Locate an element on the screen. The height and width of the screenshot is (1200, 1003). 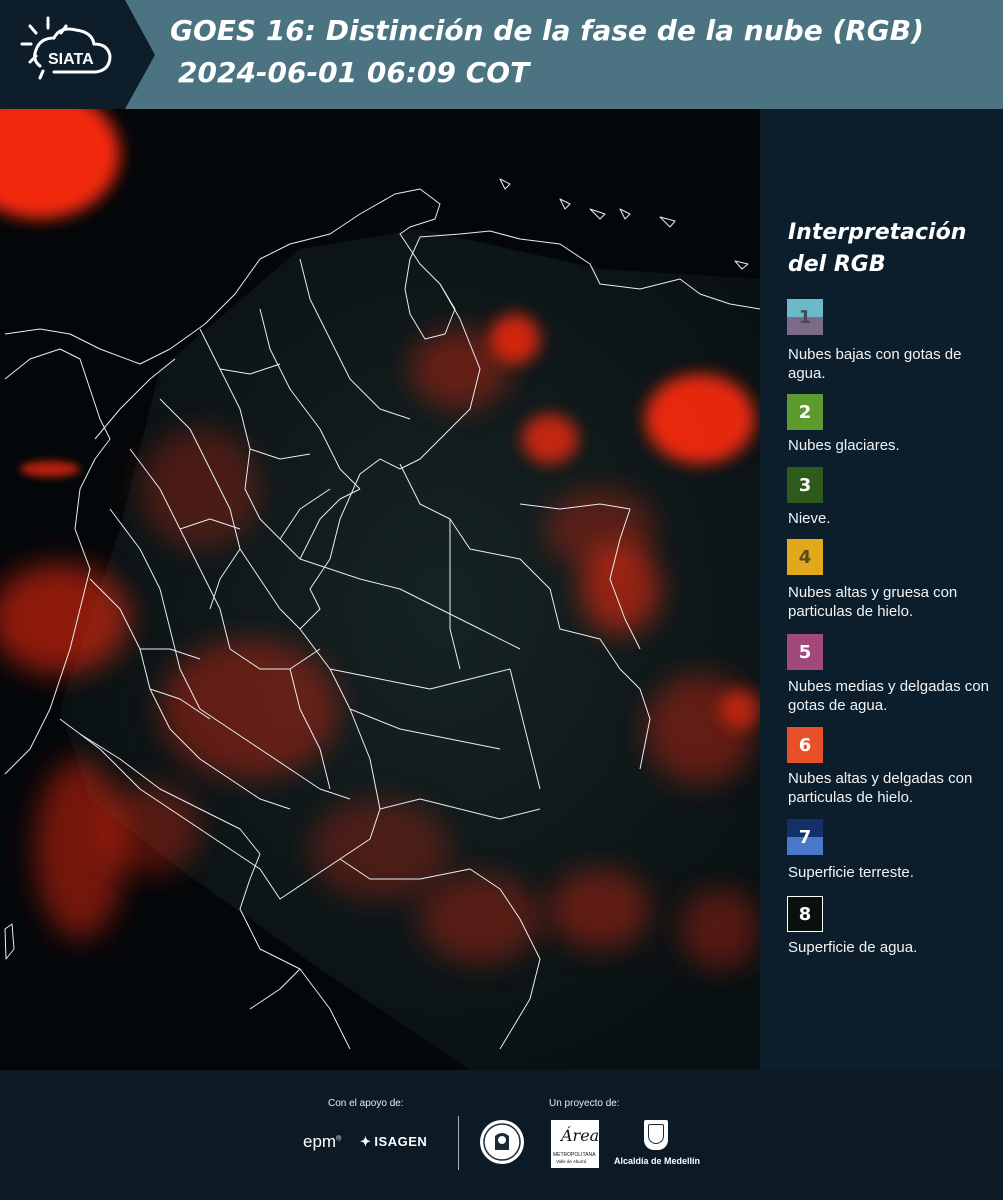
legend-swatch-8: 8 is located at coordinates (805, 914).